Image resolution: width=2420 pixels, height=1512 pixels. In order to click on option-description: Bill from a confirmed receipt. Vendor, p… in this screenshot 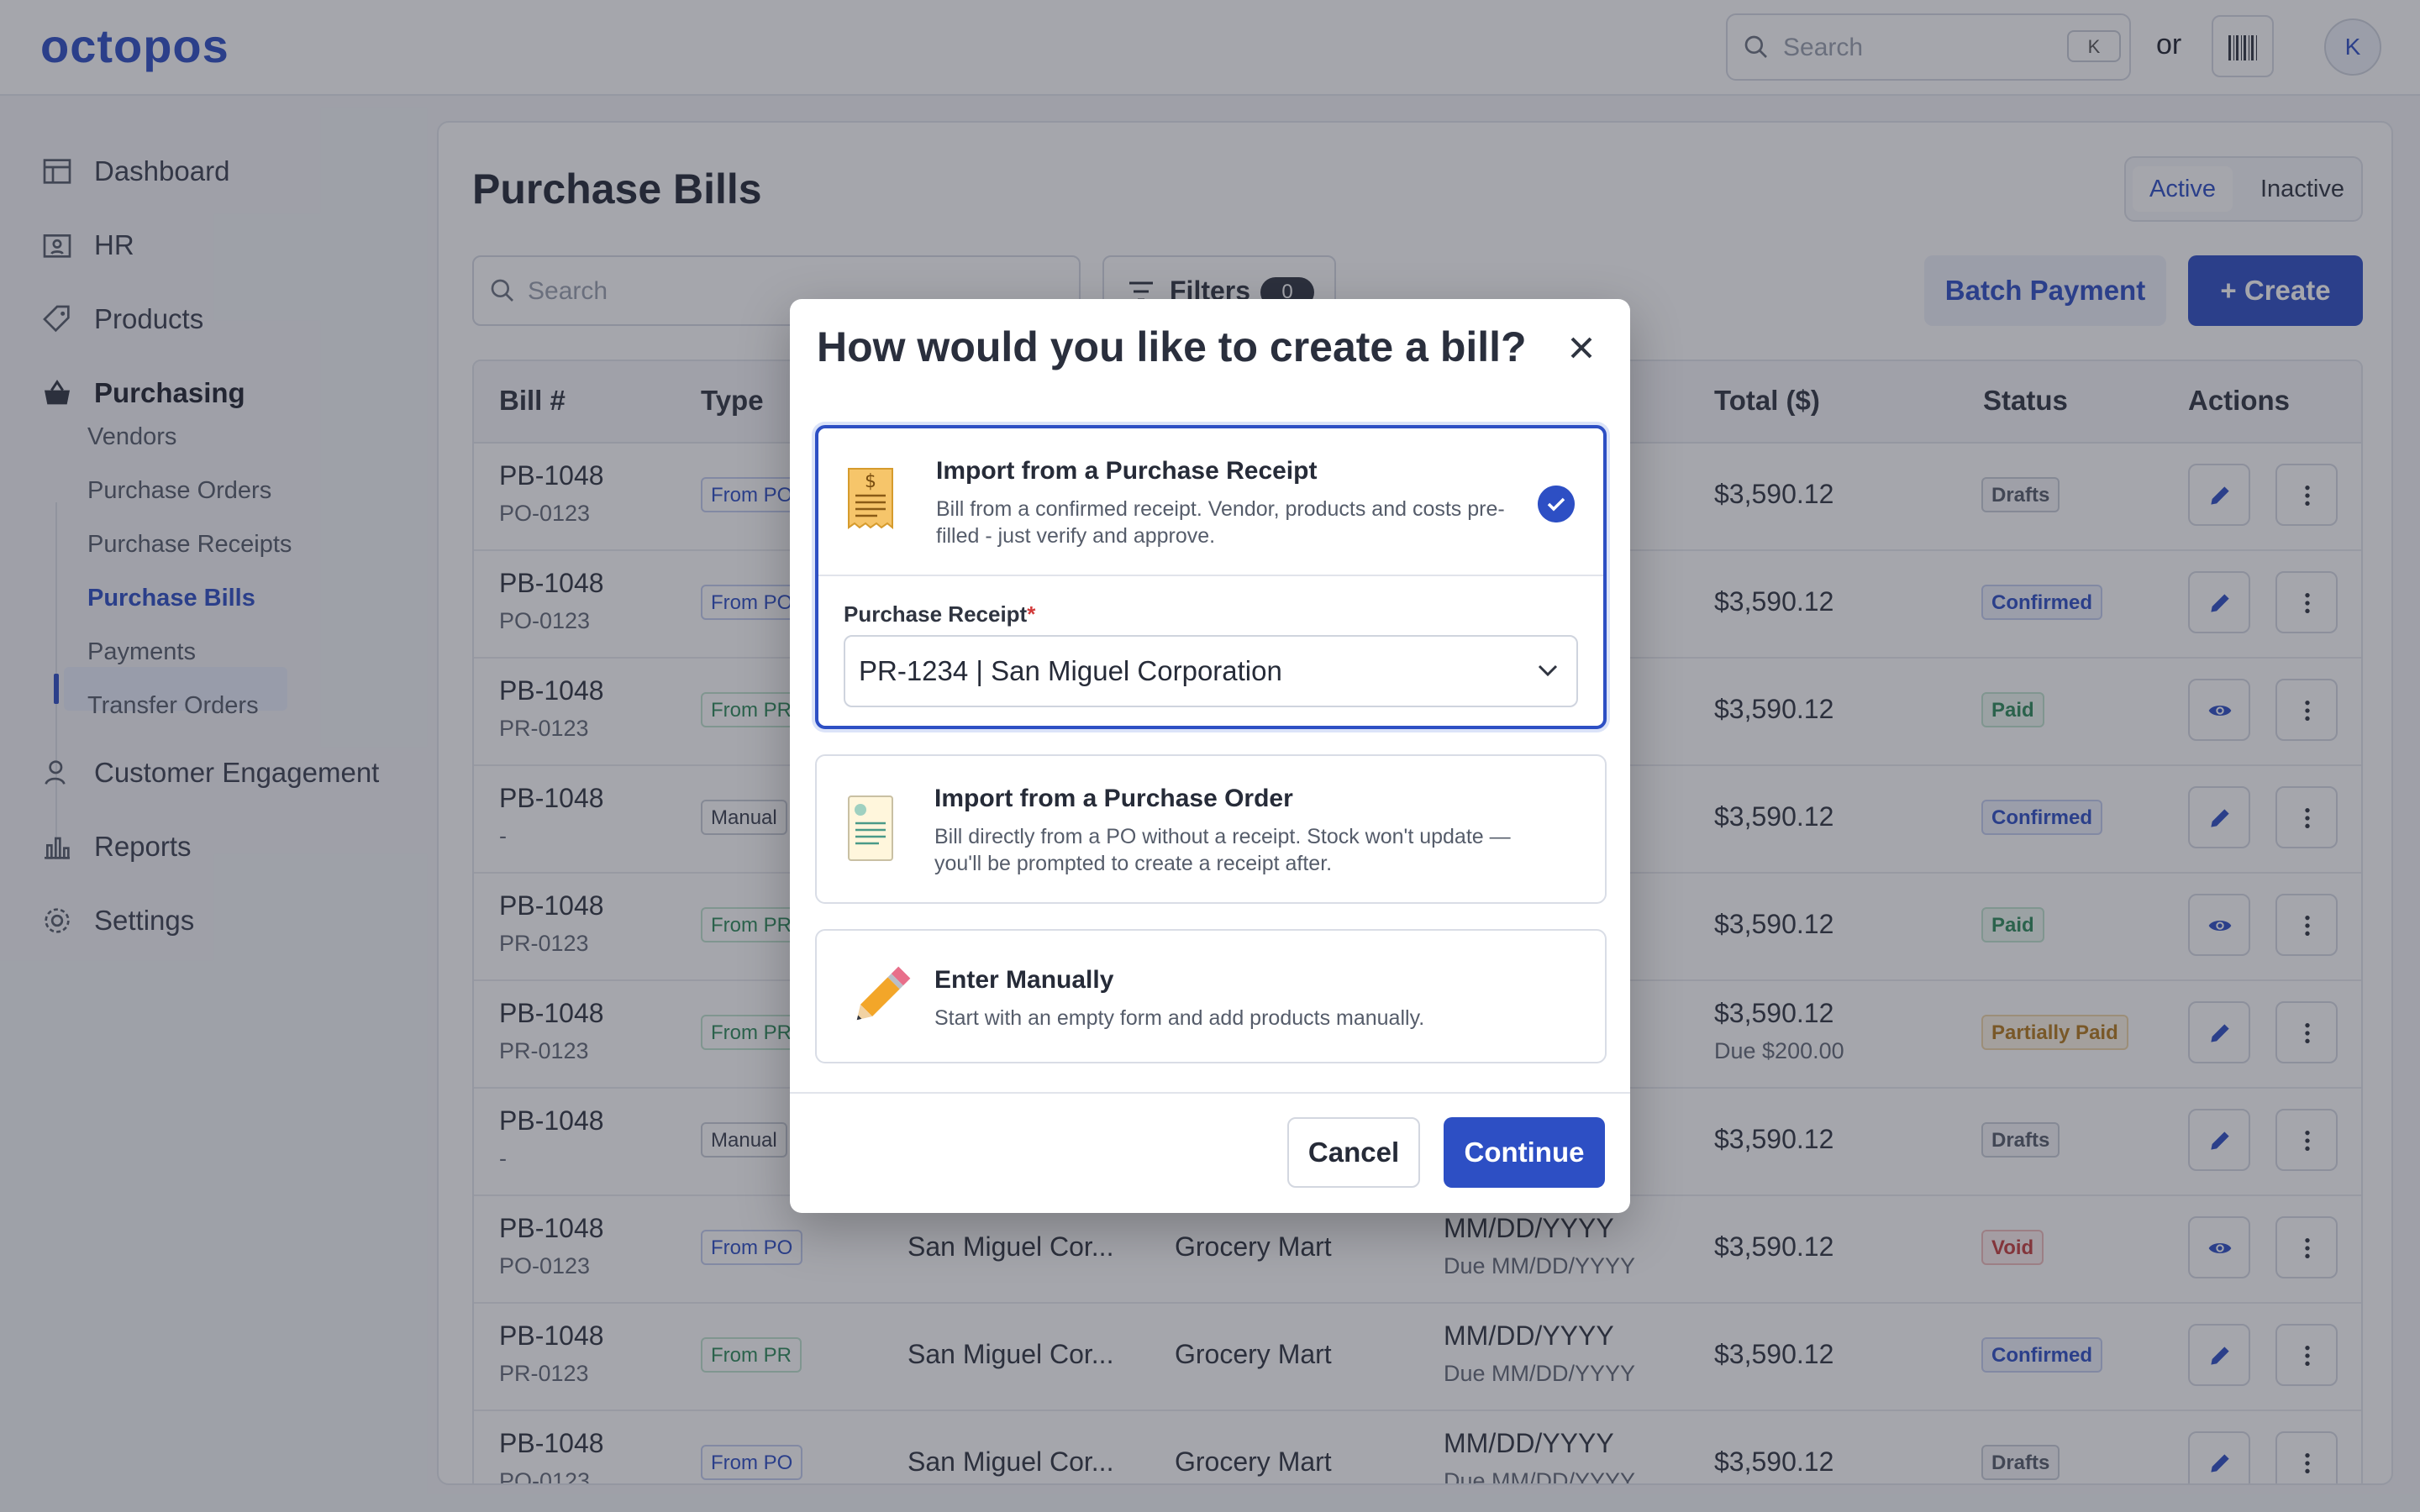, I will do `click(1221, 522)`.